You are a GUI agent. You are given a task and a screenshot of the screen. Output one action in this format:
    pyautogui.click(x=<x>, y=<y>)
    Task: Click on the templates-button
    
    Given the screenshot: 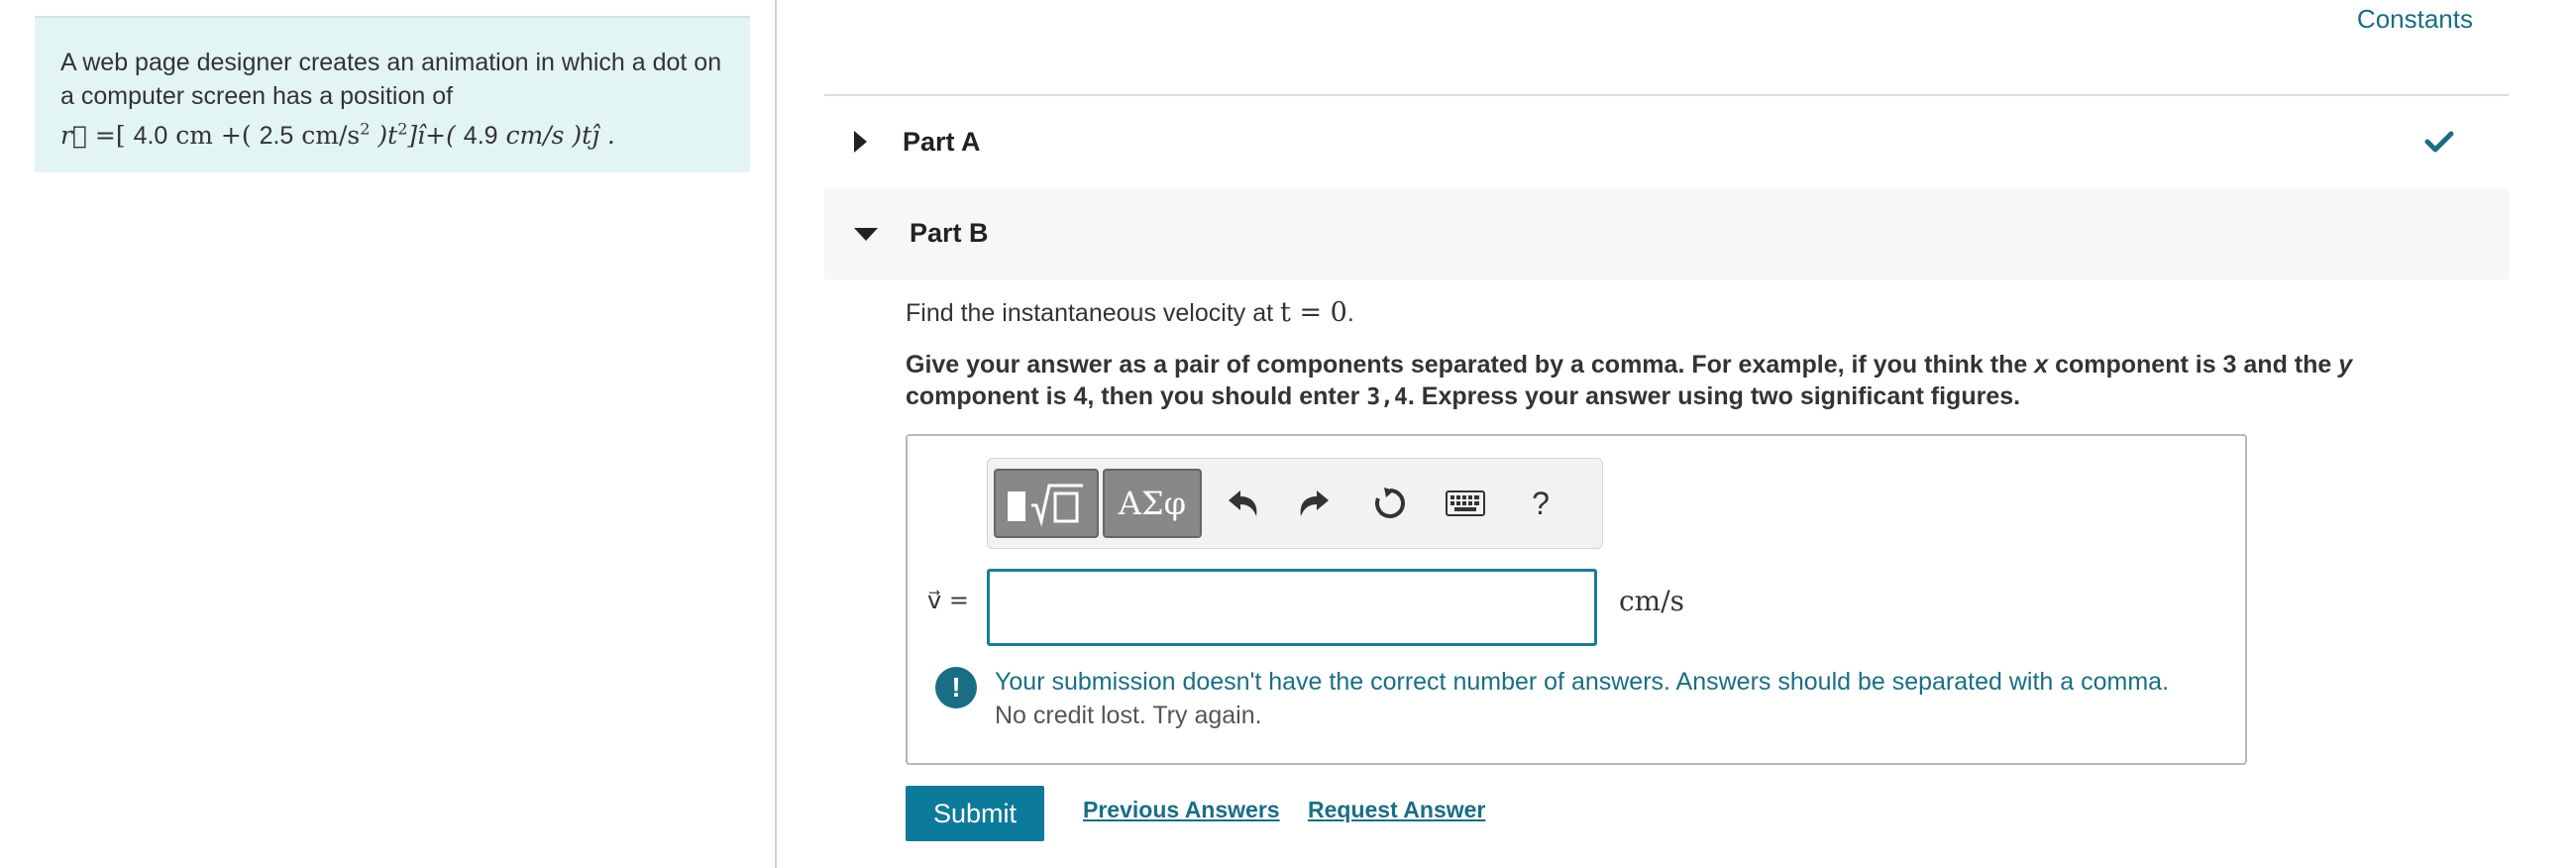 What is the action you would take?
    pyautogui.click(x=1046, y=503)
    